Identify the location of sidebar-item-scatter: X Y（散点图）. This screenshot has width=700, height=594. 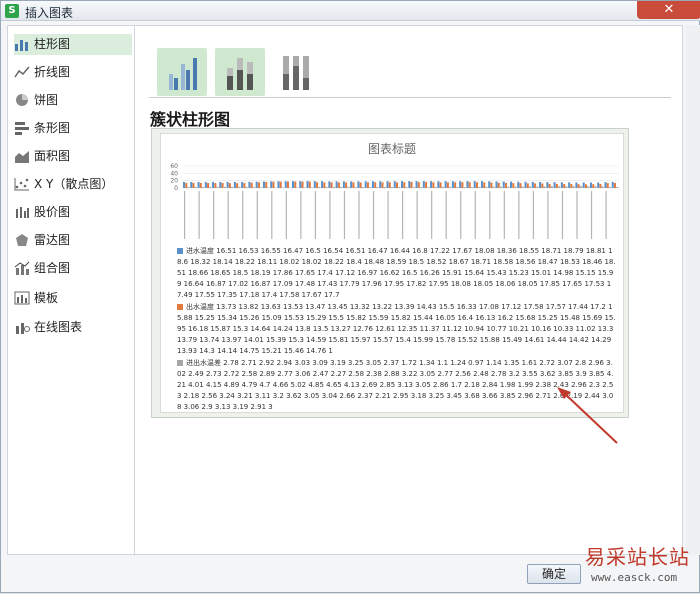
(73, 184).